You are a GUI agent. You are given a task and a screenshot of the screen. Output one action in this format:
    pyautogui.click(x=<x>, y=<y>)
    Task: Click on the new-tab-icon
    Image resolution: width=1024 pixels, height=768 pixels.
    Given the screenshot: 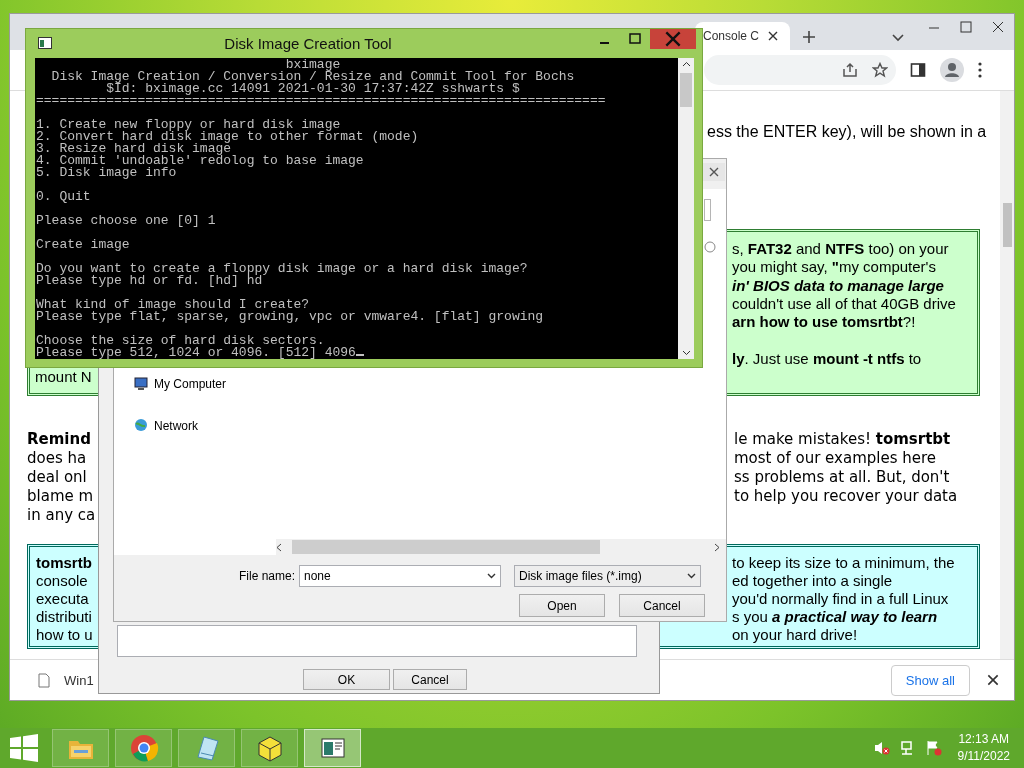 What is the action you would take?
    pyautogui.click(x=809, y=37)
    